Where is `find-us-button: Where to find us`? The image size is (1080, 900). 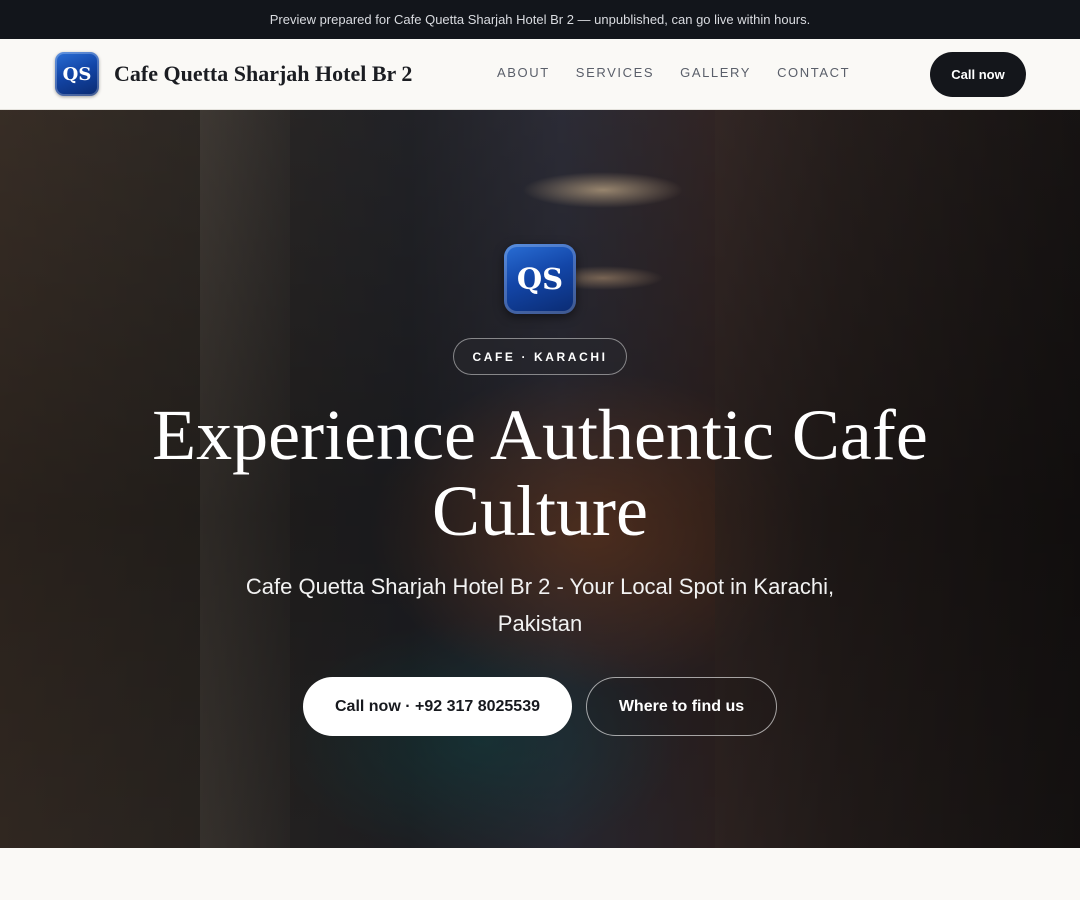 find-us-button: Where to find us is located at coordinates (681, 706).